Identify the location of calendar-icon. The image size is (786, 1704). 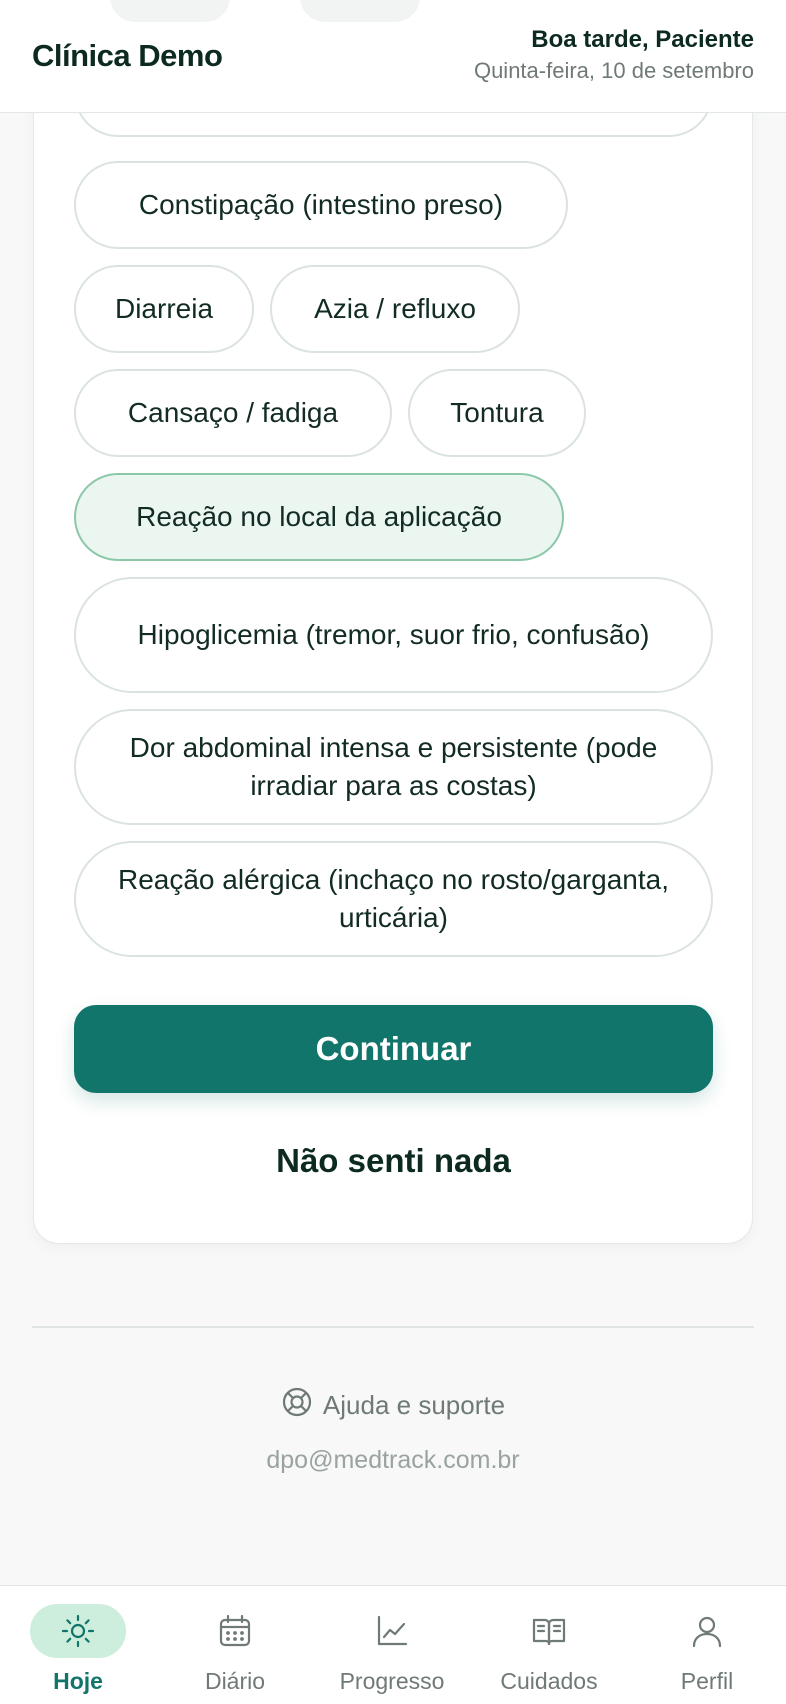
(235, 1631).